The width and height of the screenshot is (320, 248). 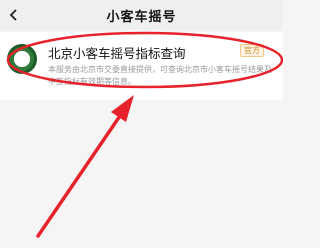 I want to click on pointer-arrow-shaft, so click(x=81, y=173).